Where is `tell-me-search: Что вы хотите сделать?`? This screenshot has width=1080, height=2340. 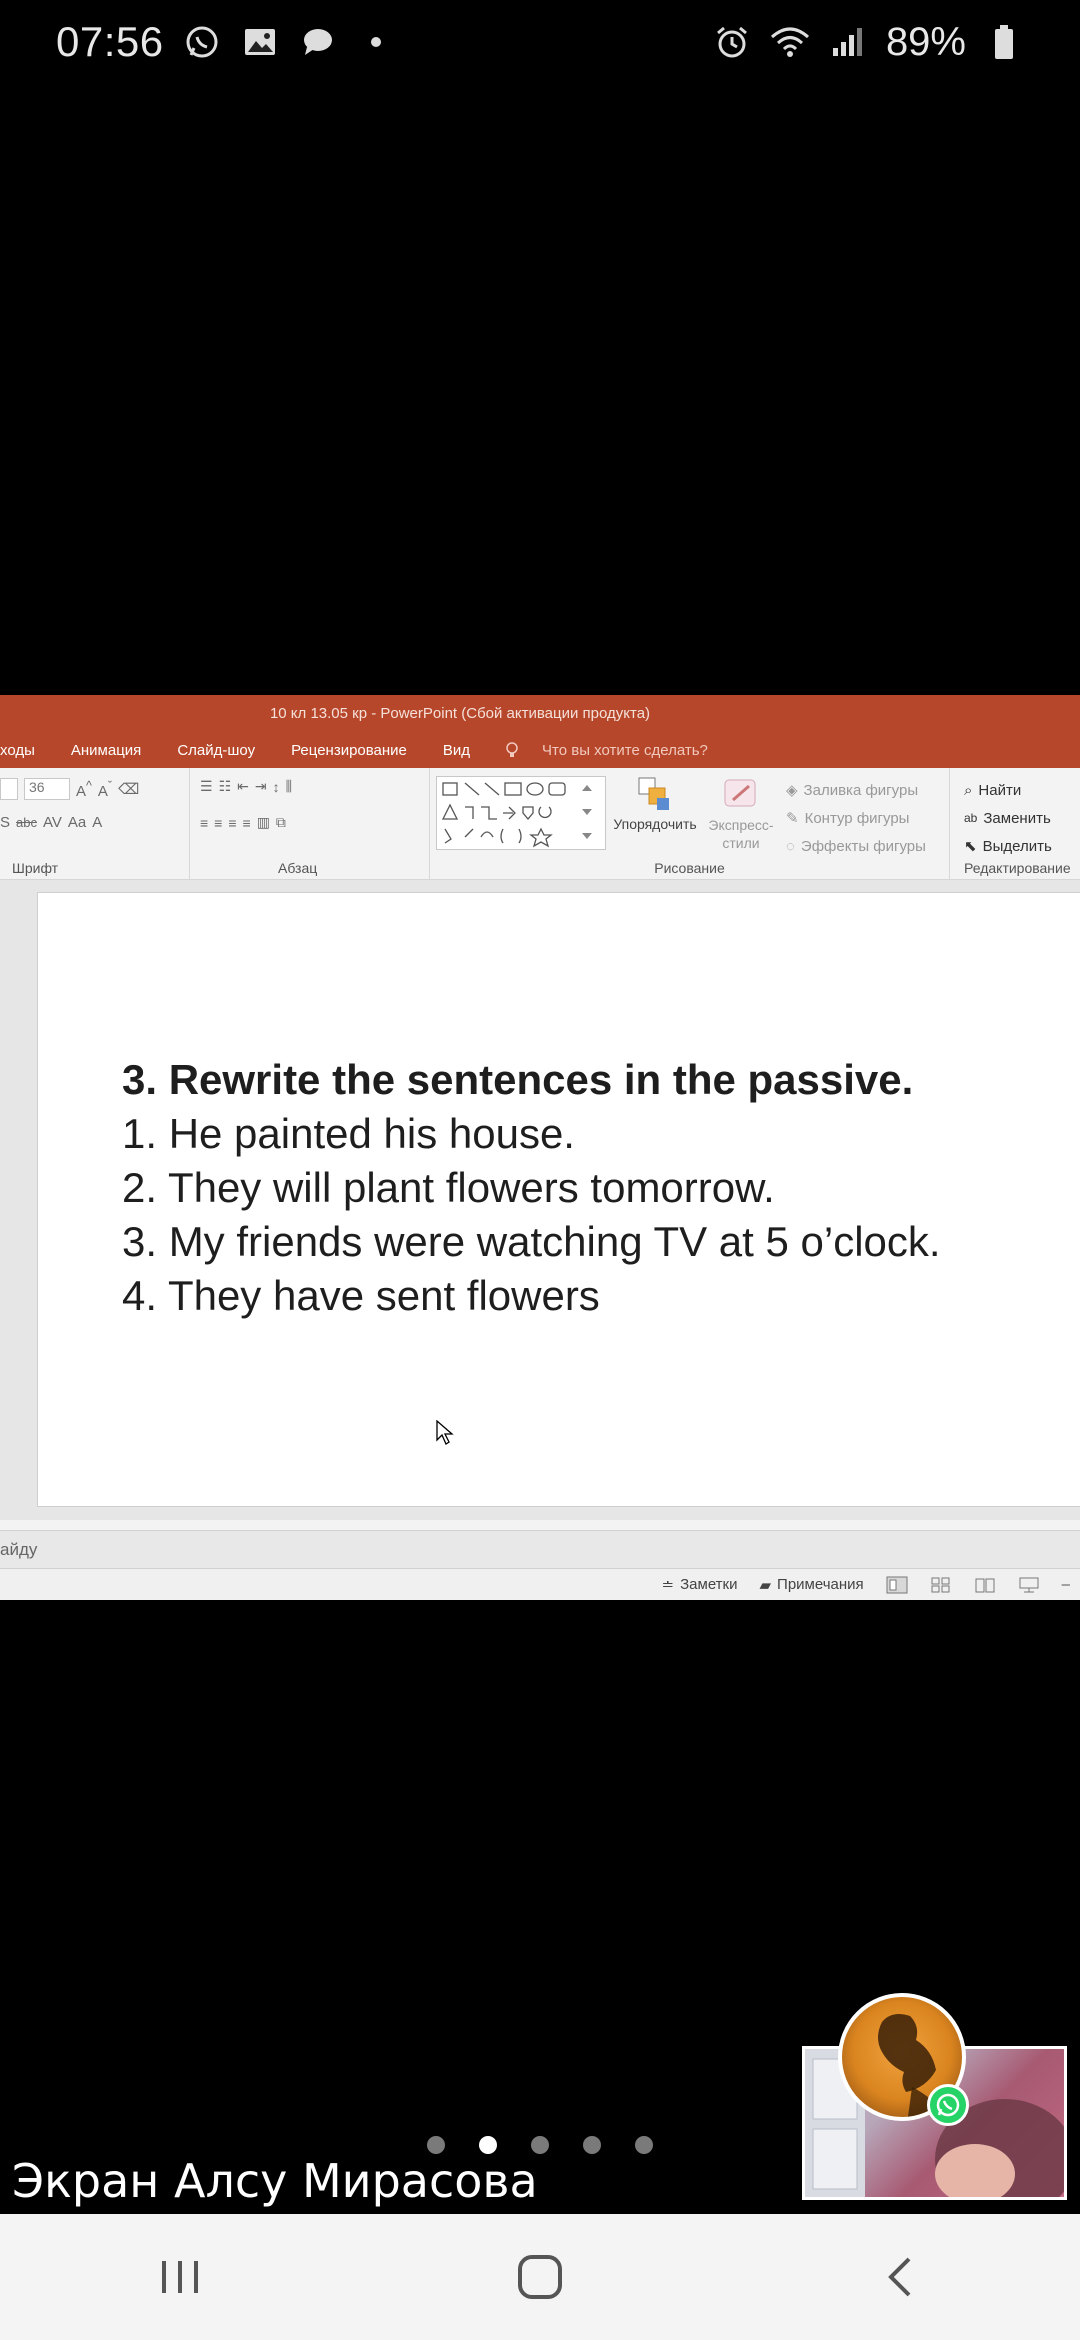
tell-me-search: Что вы хотите сделать? is located at coordinates (616, 750).